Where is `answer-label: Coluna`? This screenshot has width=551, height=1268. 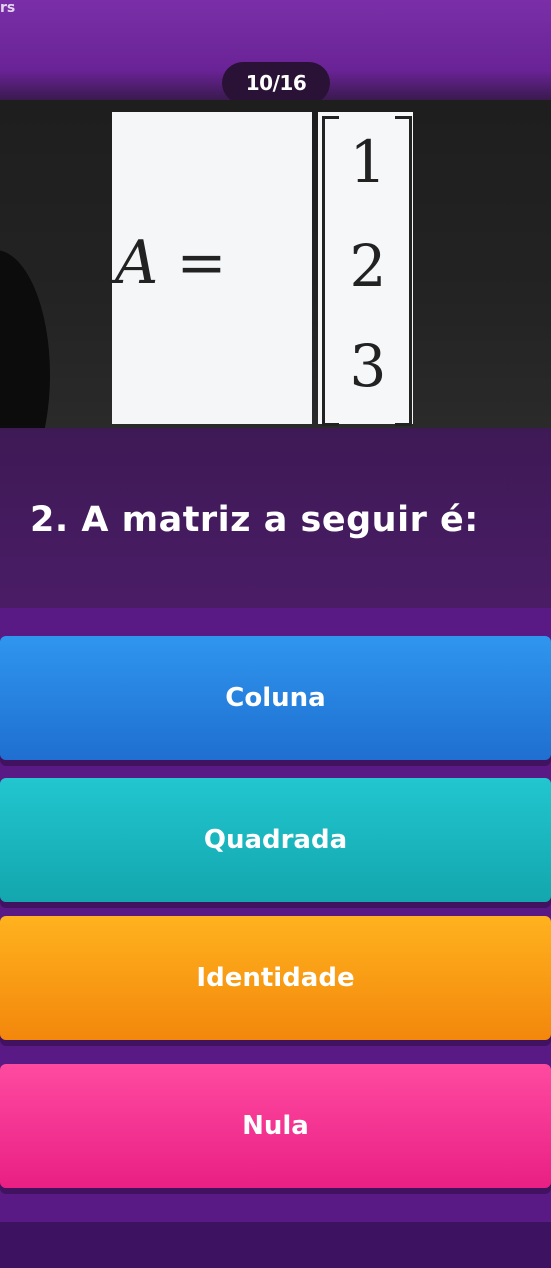
answer-label: Coluna is located at coordinates (275, 698).